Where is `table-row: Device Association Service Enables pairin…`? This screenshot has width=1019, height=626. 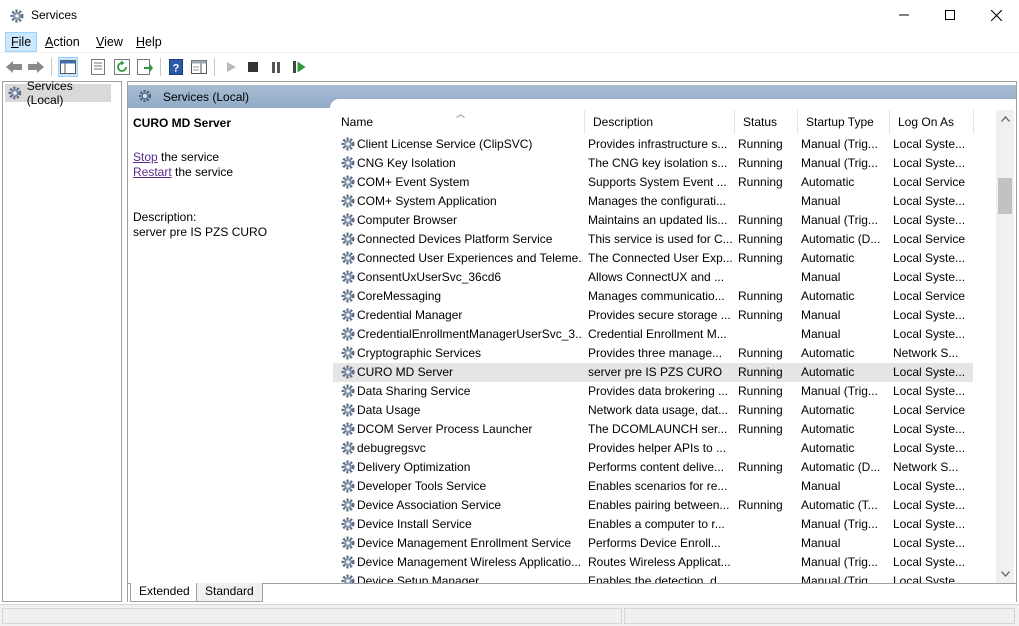
table-row: Device Association Service Enables pairin… is located at coordinates (653, 505).